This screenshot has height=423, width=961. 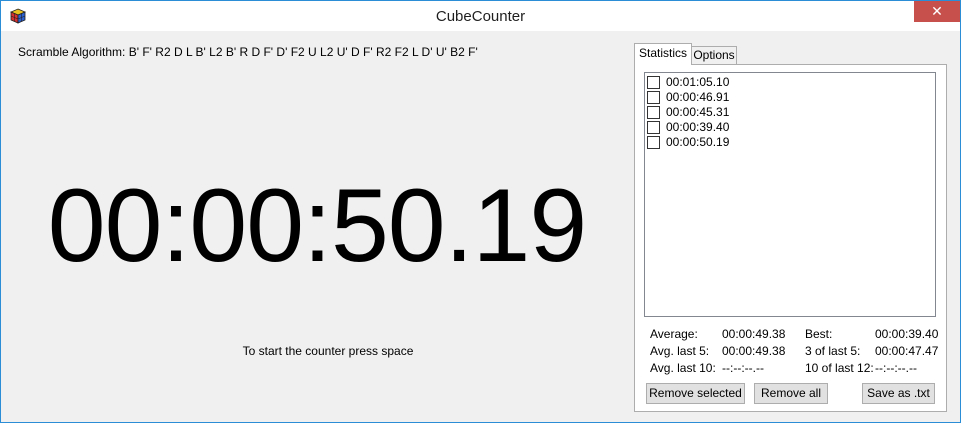 I want to click on time-label: 00:00:46.91, so click(x=698, y=97).